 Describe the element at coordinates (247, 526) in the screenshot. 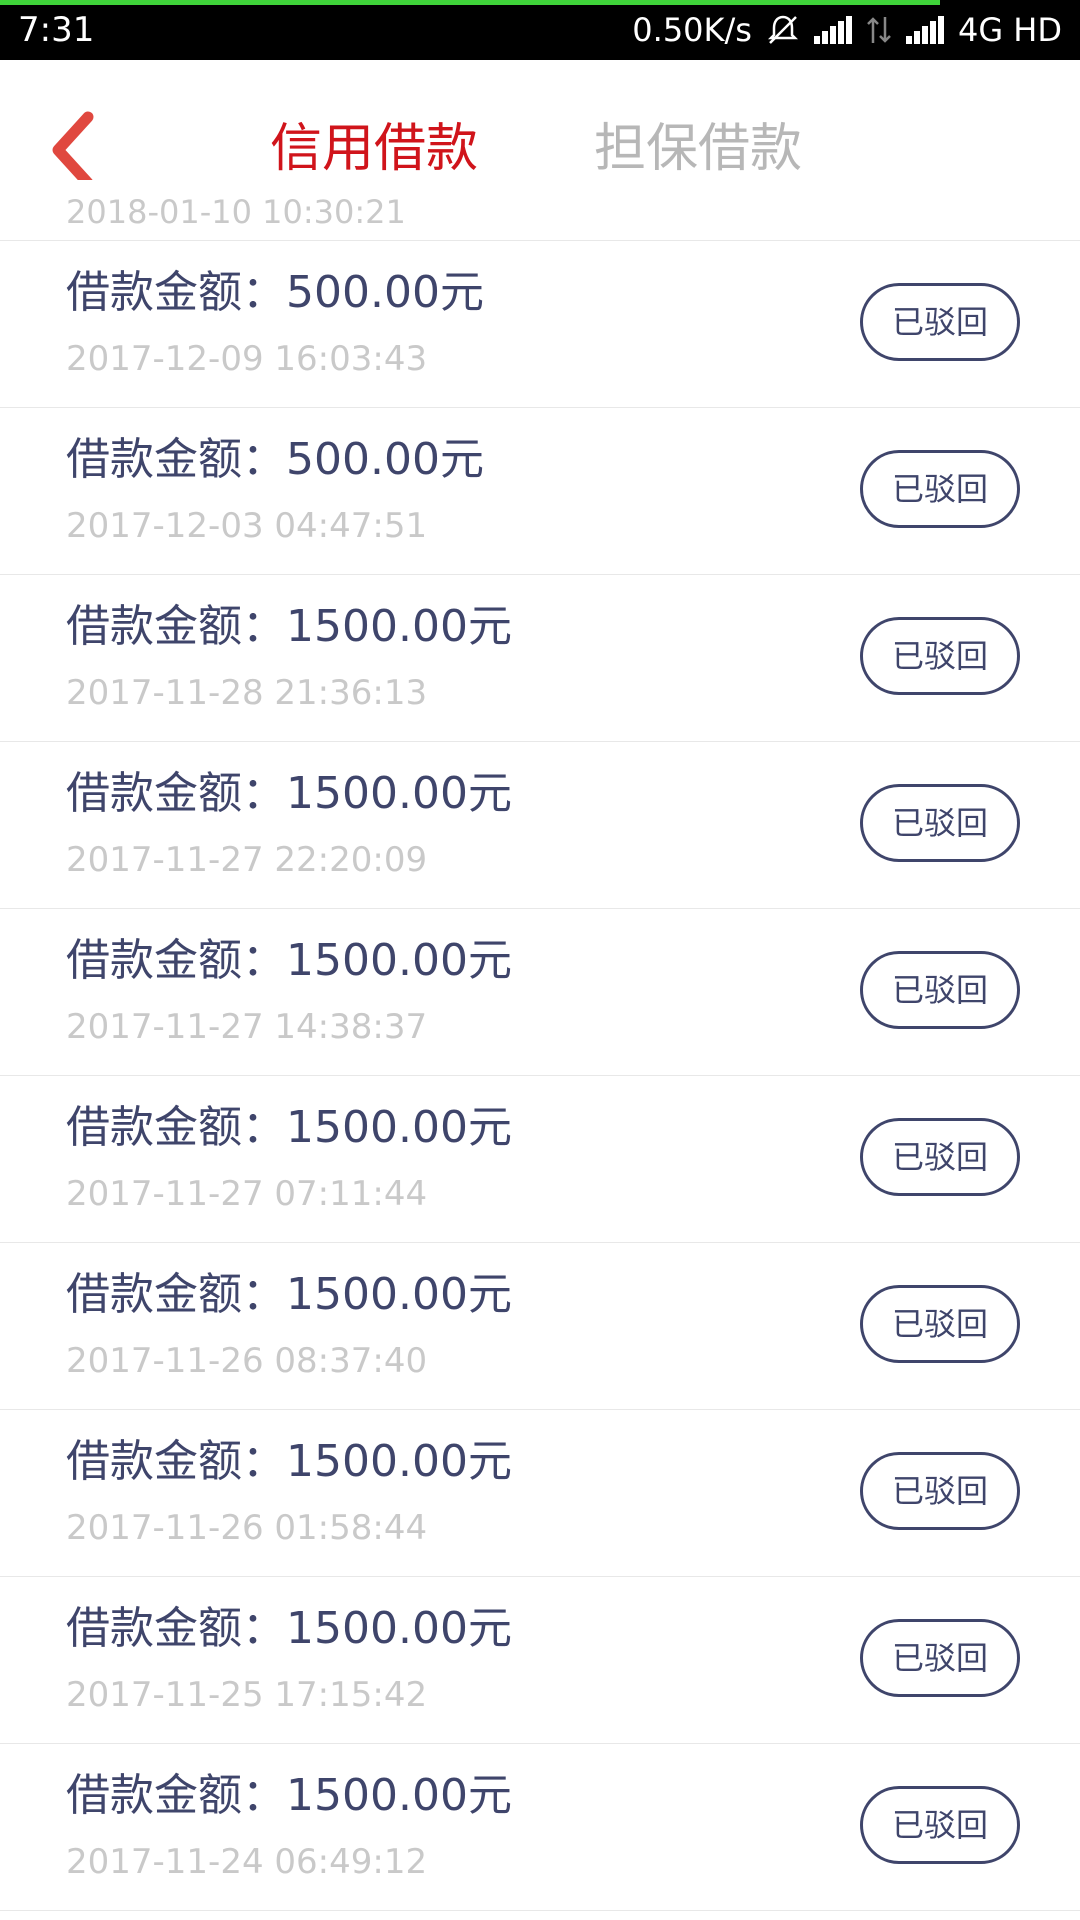

I see `loan-date: 2017-12-03 04:47:51` at that location.